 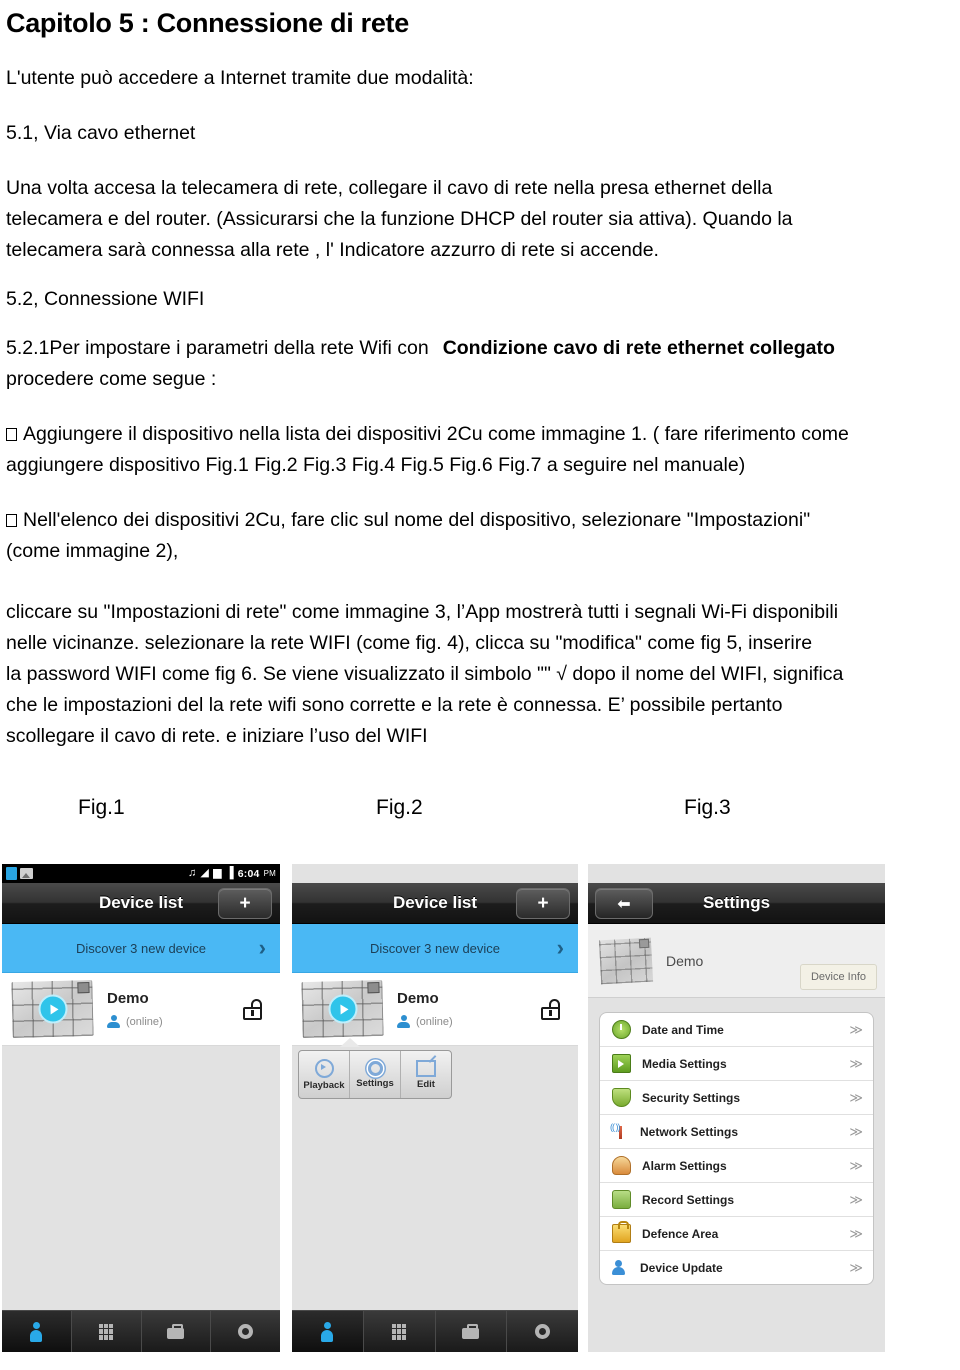 I want to click on toolbox-icon, so click(x=176, y=1332).